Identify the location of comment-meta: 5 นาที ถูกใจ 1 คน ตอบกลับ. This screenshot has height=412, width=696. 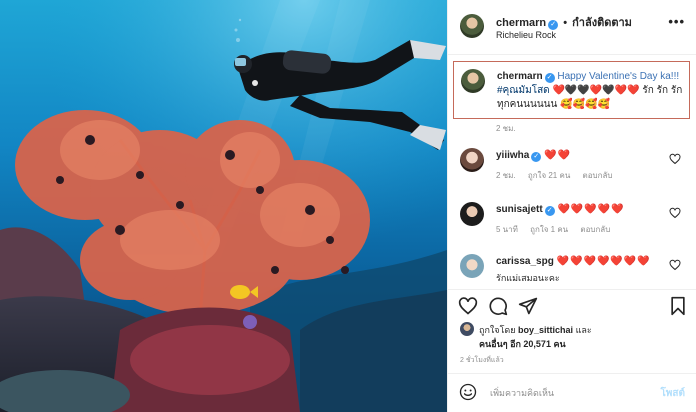
(558, 229).